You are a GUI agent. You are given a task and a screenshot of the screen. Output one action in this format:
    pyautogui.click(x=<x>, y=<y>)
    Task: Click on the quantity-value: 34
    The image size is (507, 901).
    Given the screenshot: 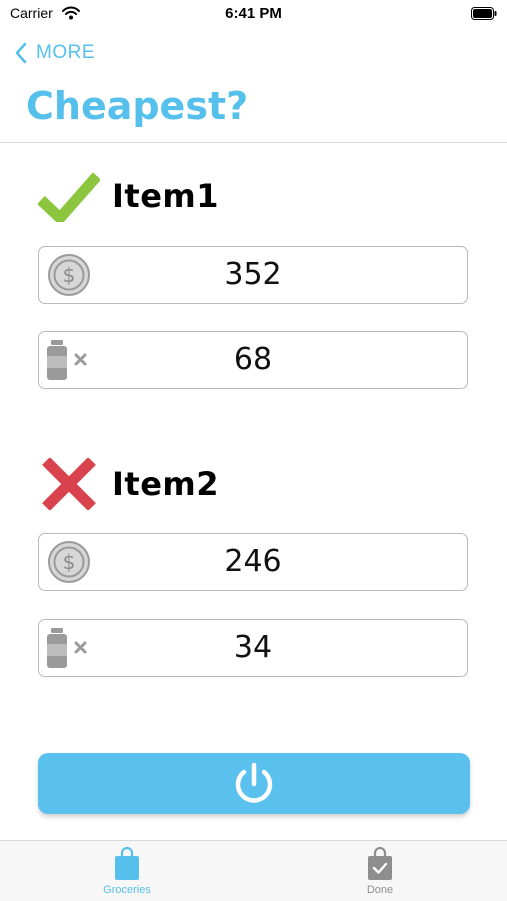 What is the action you would take?
    pyautogui.click(x=253, y=647)
    